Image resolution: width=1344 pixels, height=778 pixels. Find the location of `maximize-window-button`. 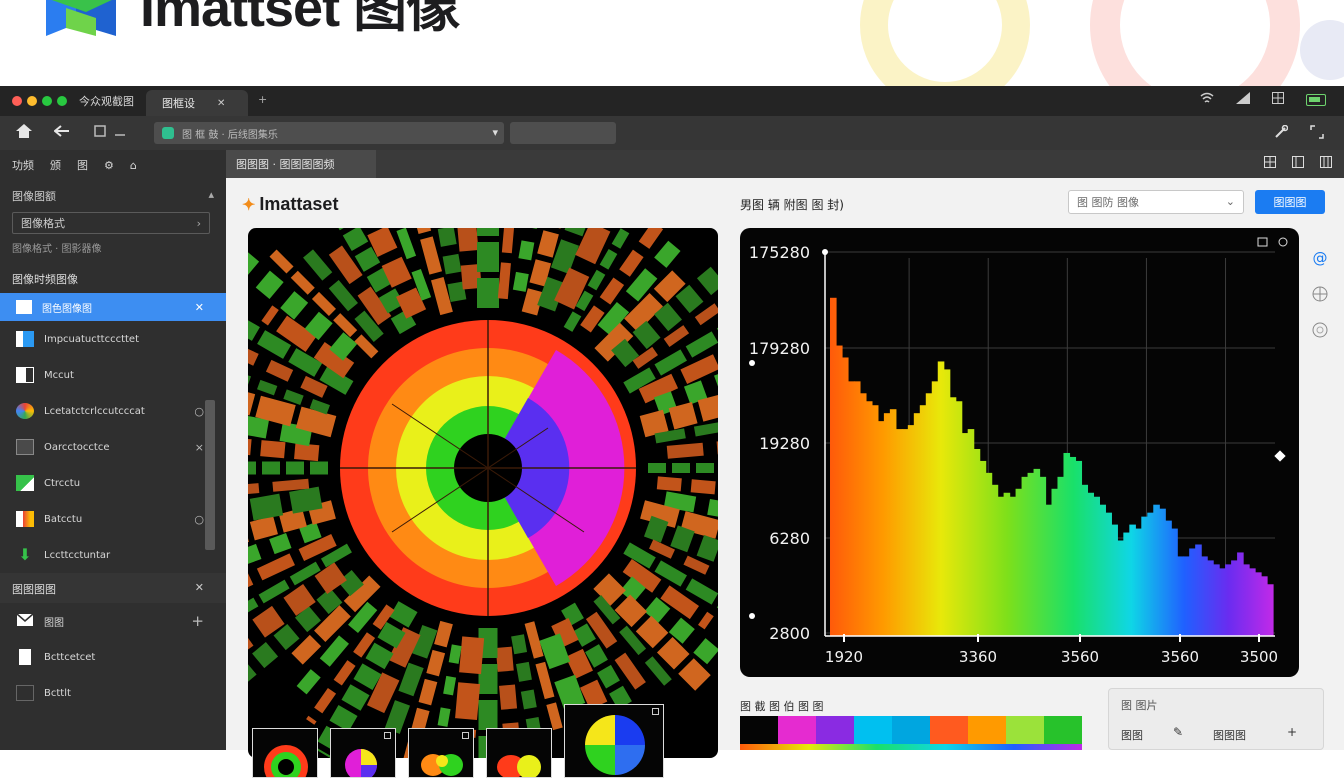

maximize-window-button is located at coordinates (47, 101).